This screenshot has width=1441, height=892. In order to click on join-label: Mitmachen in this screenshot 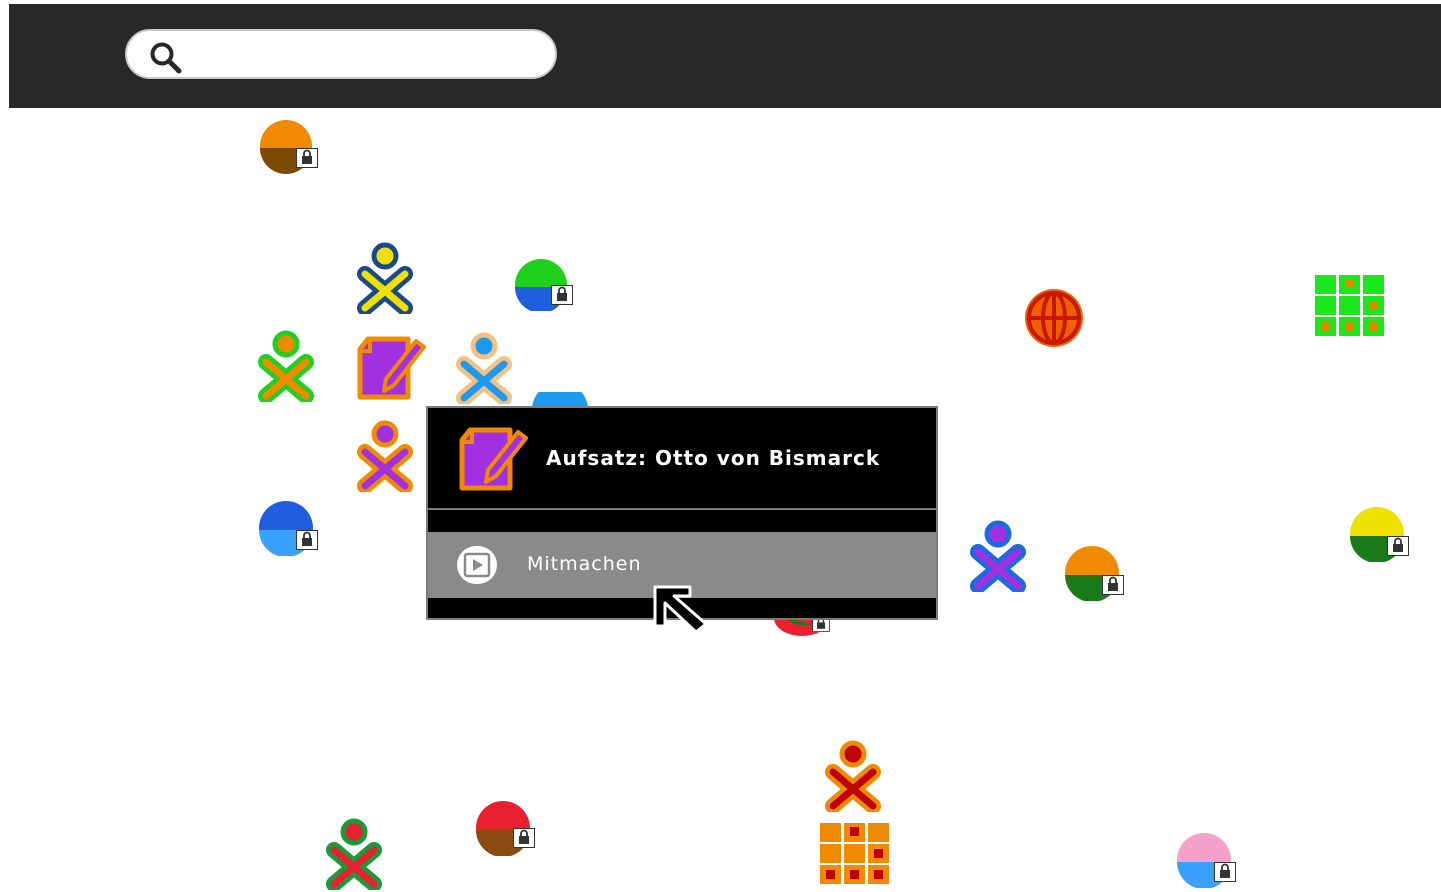, I will do `click(584, 564)`.